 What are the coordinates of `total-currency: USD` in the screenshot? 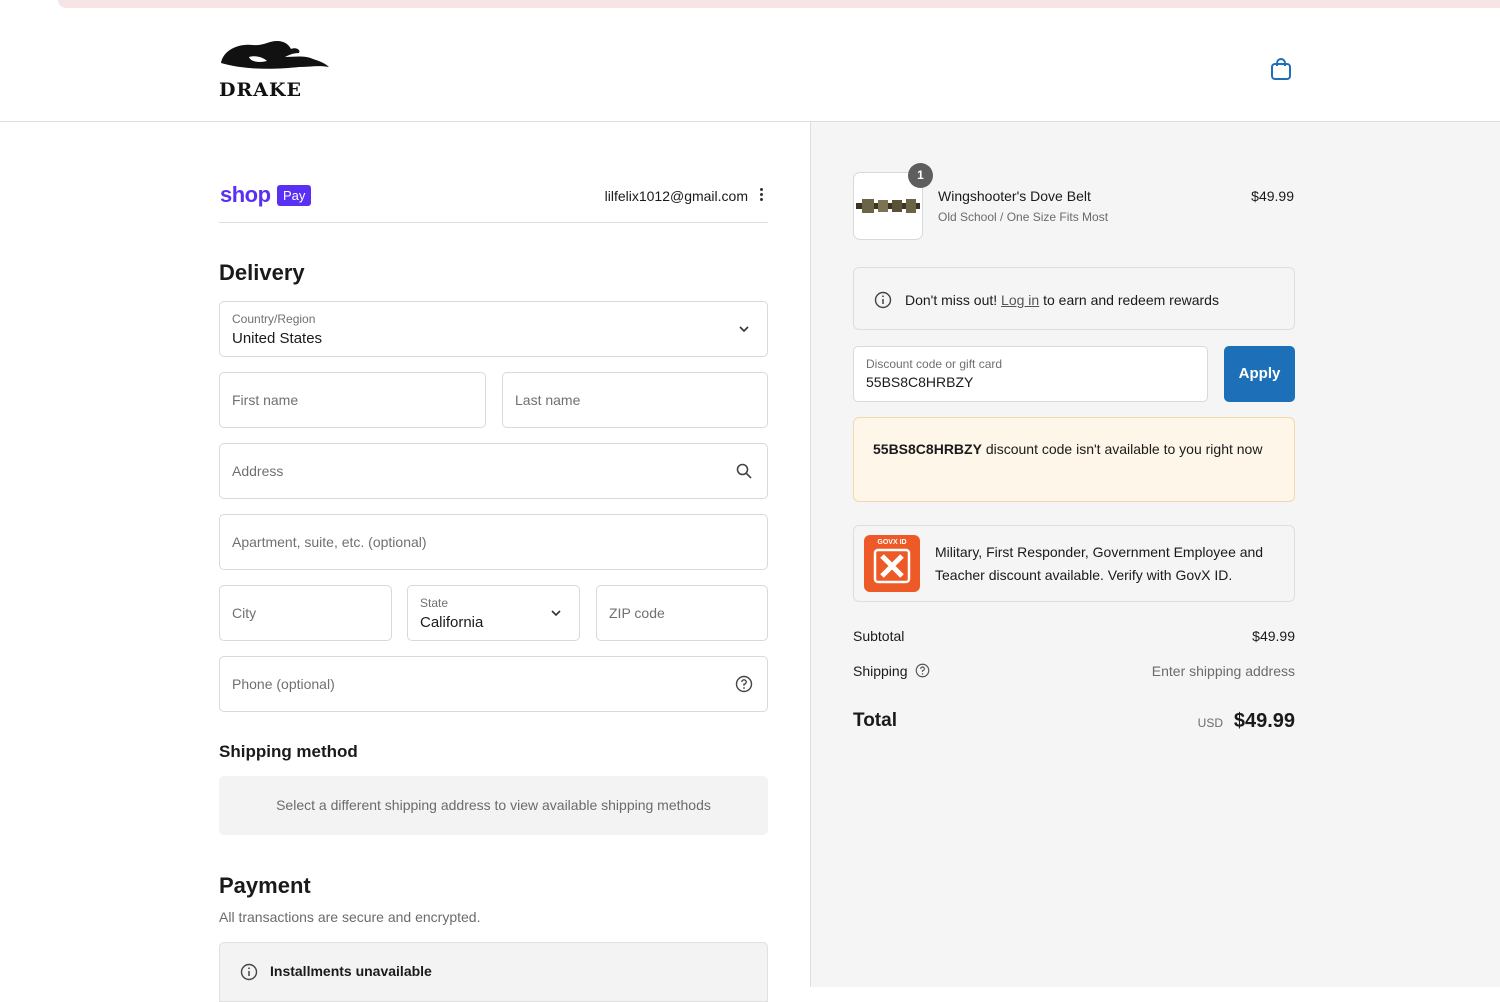 It's located at (1210, 723).